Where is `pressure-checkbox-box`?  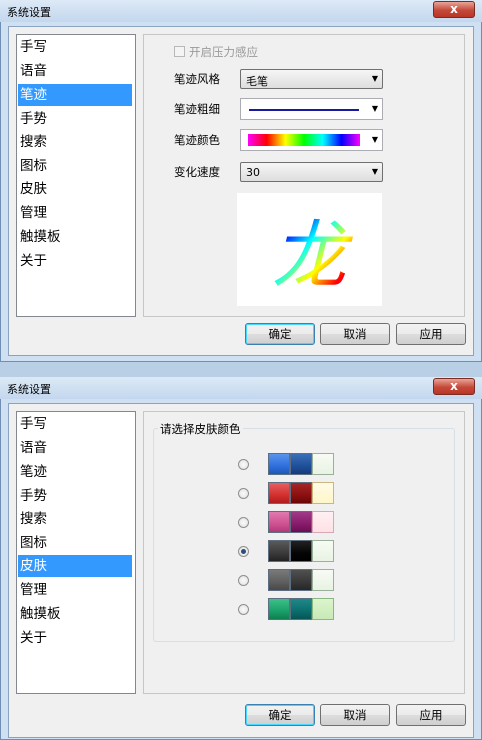 pressure-checkbox-box is located at coordinates (179, 51).